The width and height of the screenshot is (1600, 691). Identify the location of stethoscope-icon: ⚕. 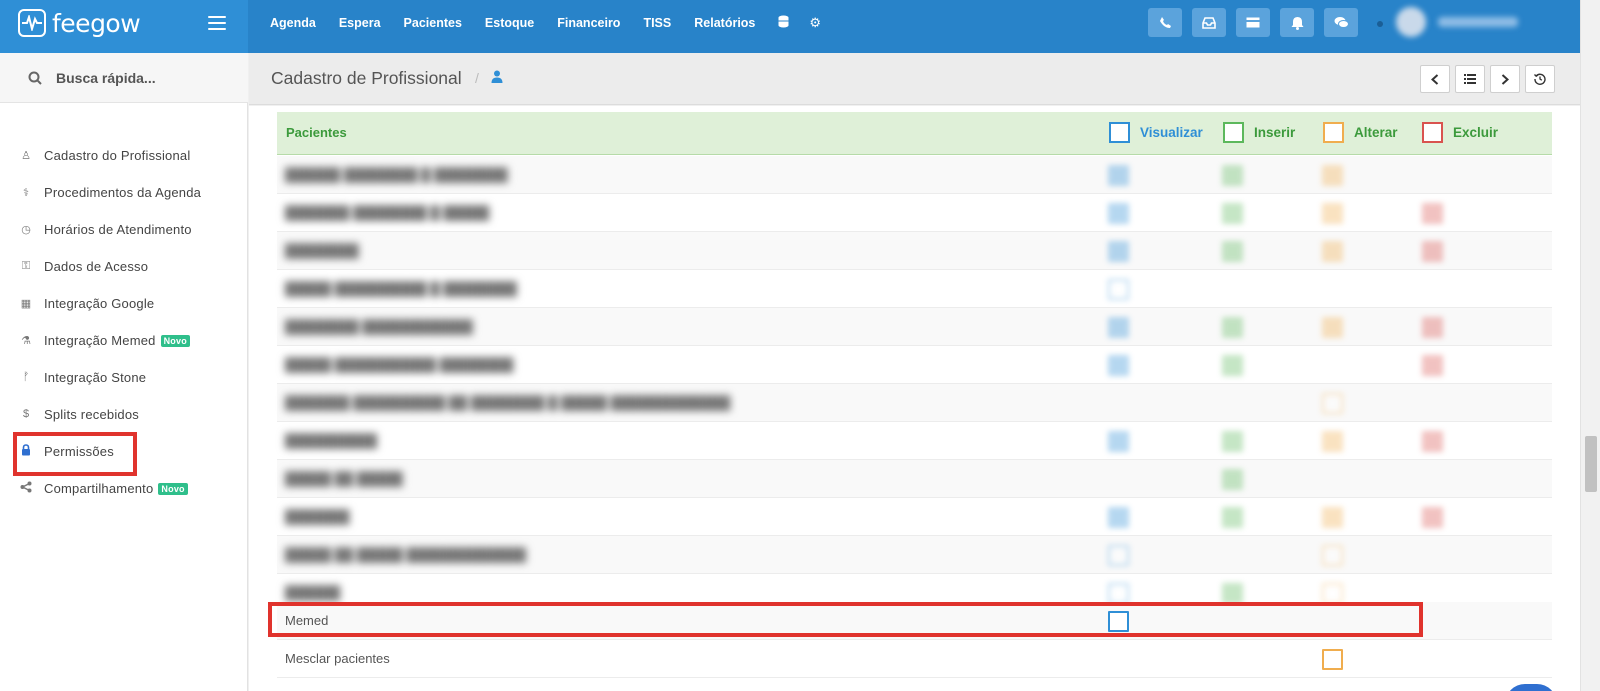
(26, 192).